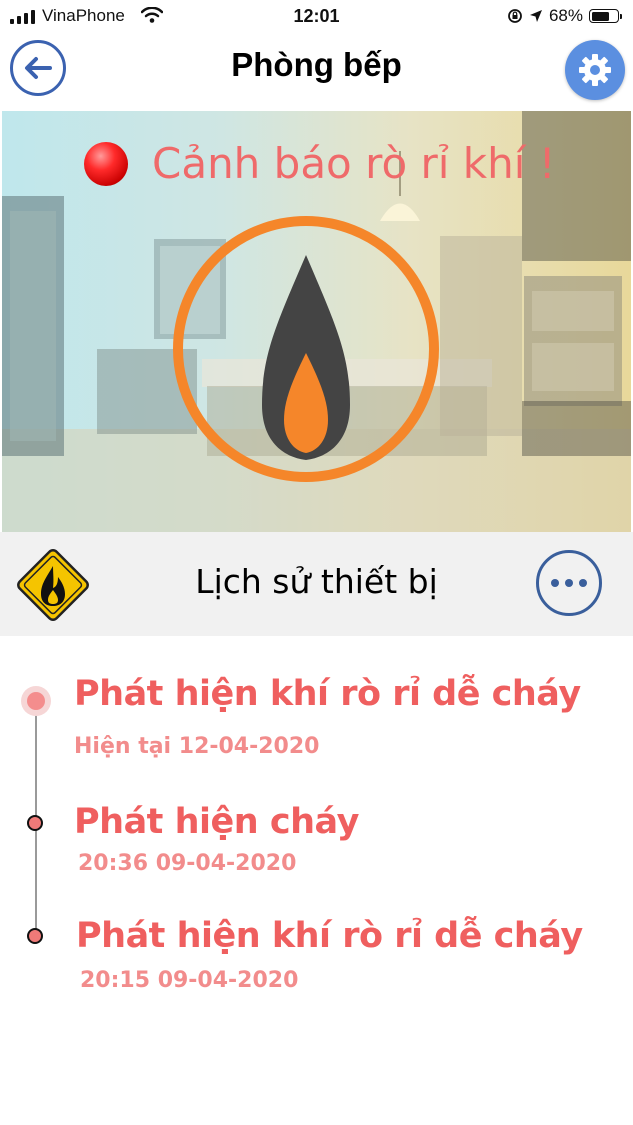  What do you see at coordinates (354, 163) in the screenshot?
I see `alert-text: Cảnh báo rò rỉ khí !` at bounding box center [354, 163].